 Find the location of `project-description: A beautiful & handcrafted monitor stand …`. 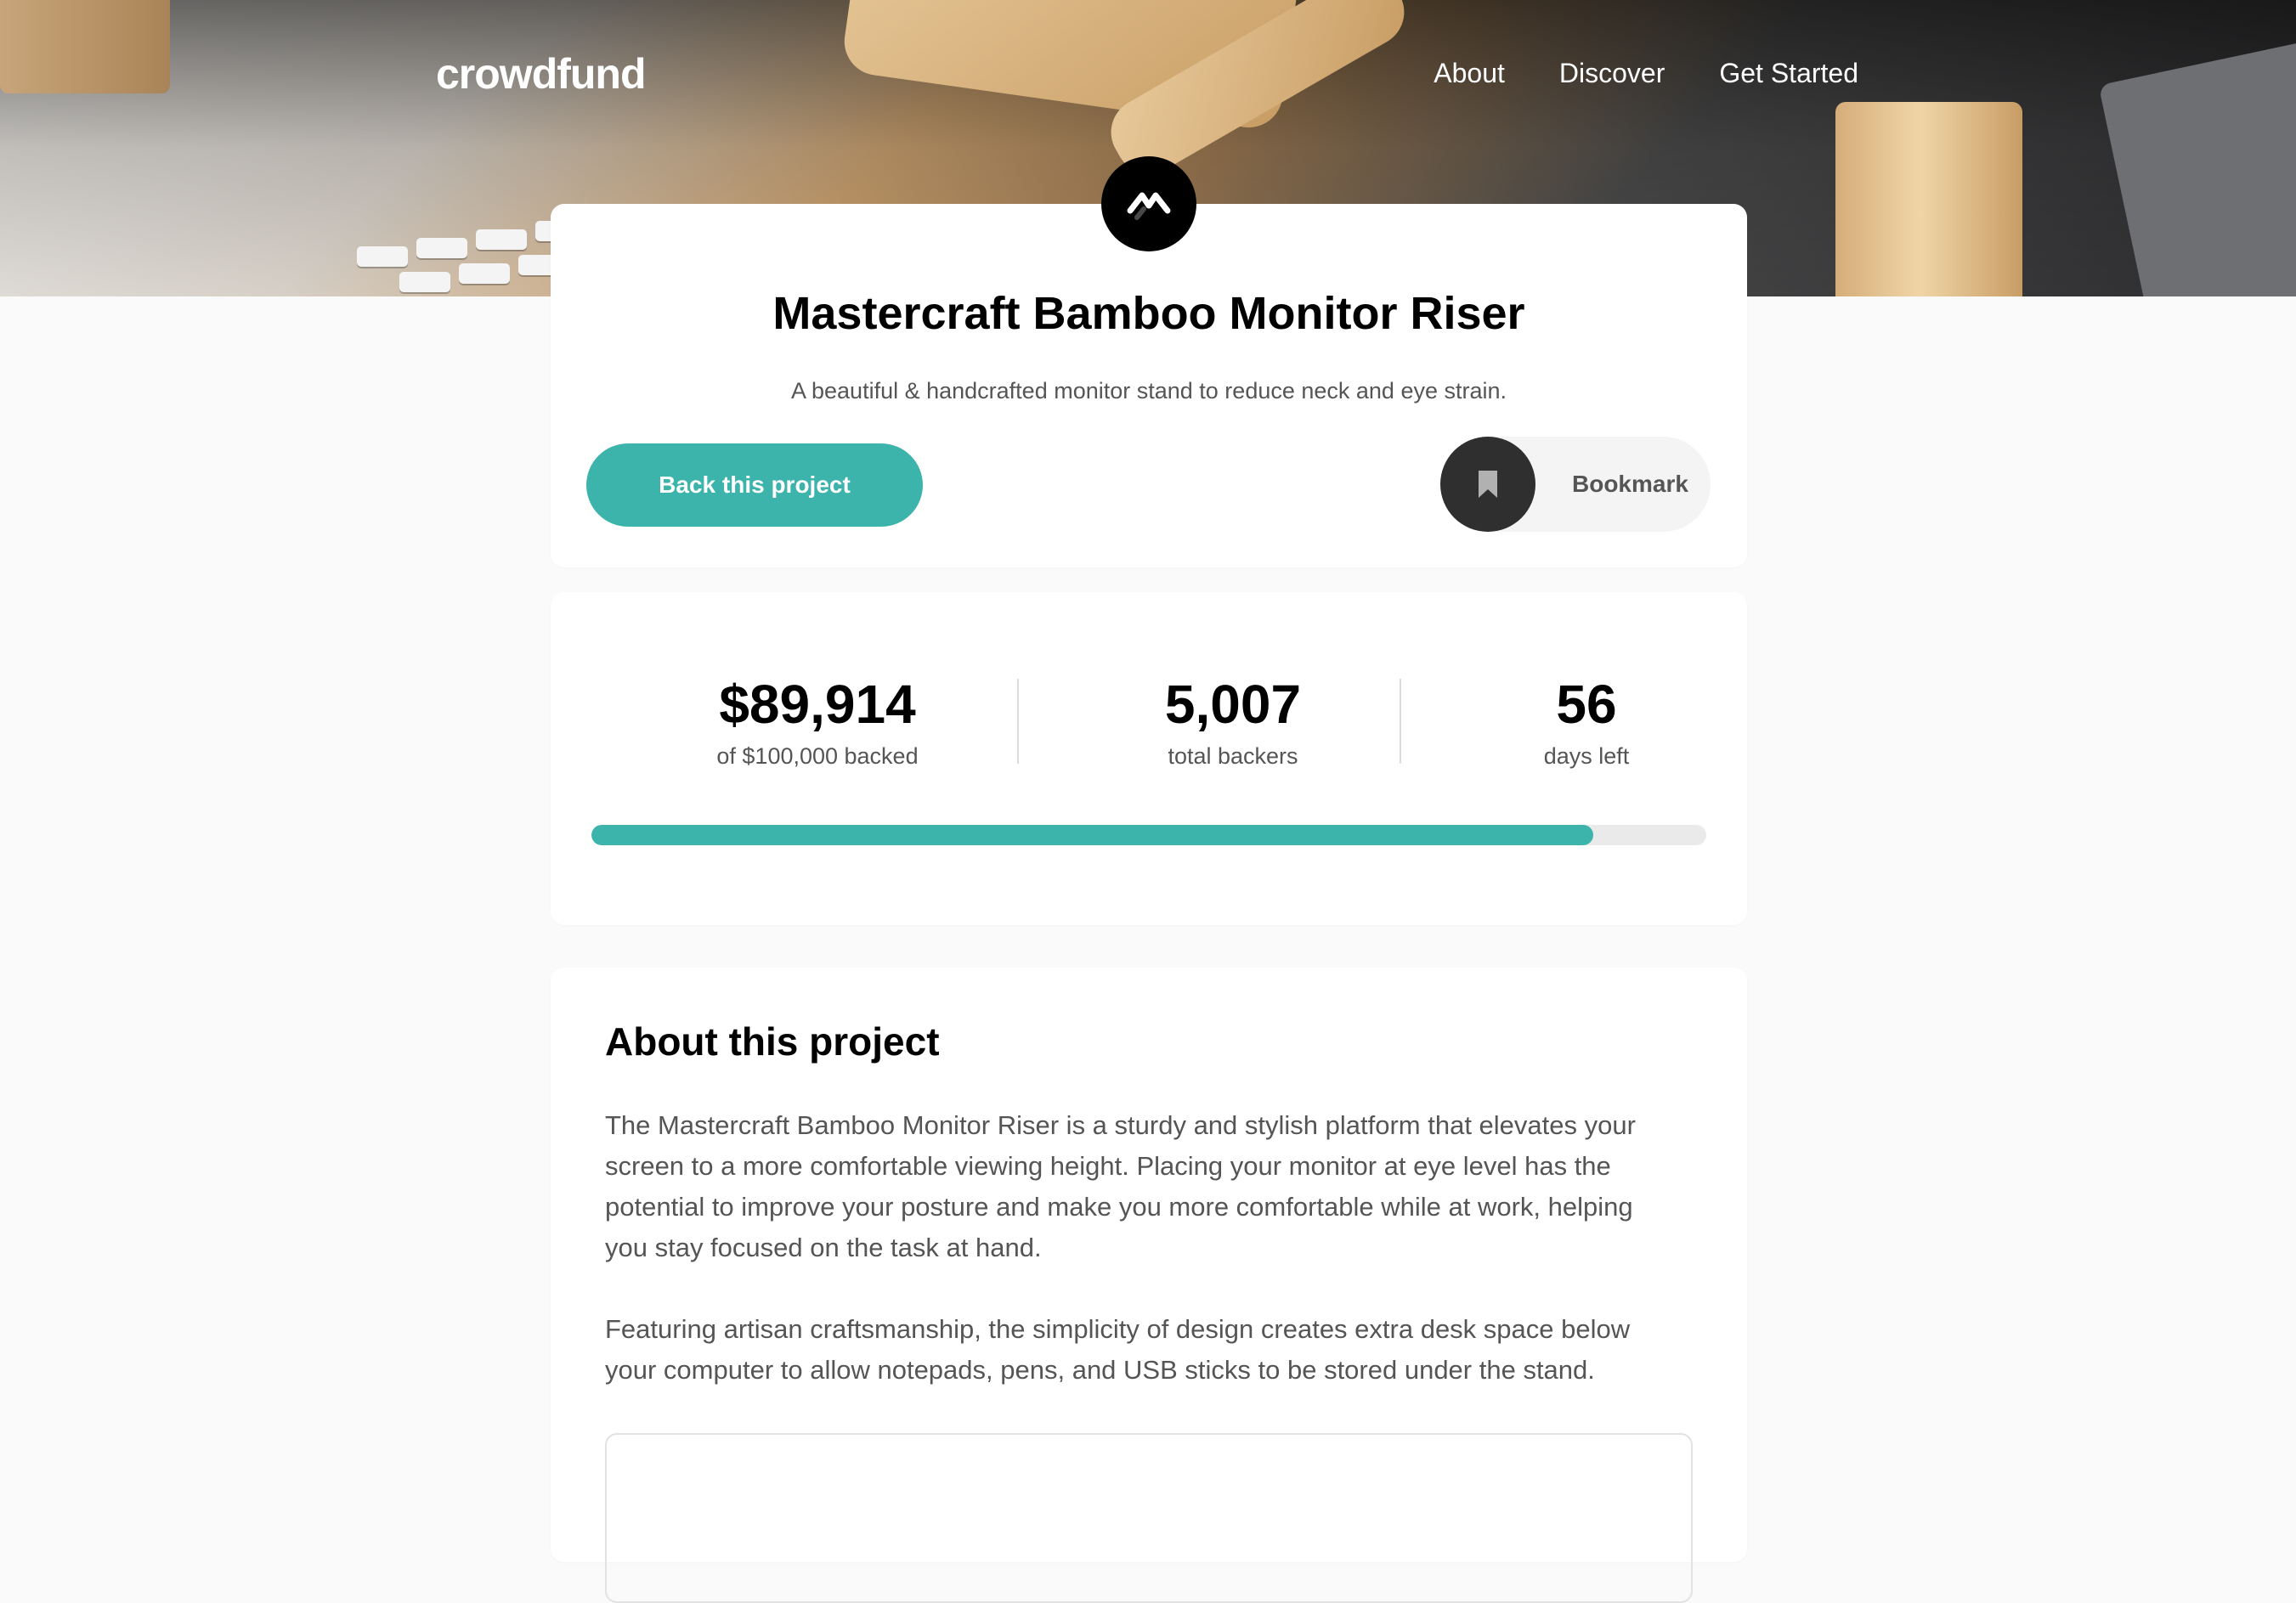

project-description: A beautiful & handcrafted monitor stand … is located at coordinates (1148, 391).